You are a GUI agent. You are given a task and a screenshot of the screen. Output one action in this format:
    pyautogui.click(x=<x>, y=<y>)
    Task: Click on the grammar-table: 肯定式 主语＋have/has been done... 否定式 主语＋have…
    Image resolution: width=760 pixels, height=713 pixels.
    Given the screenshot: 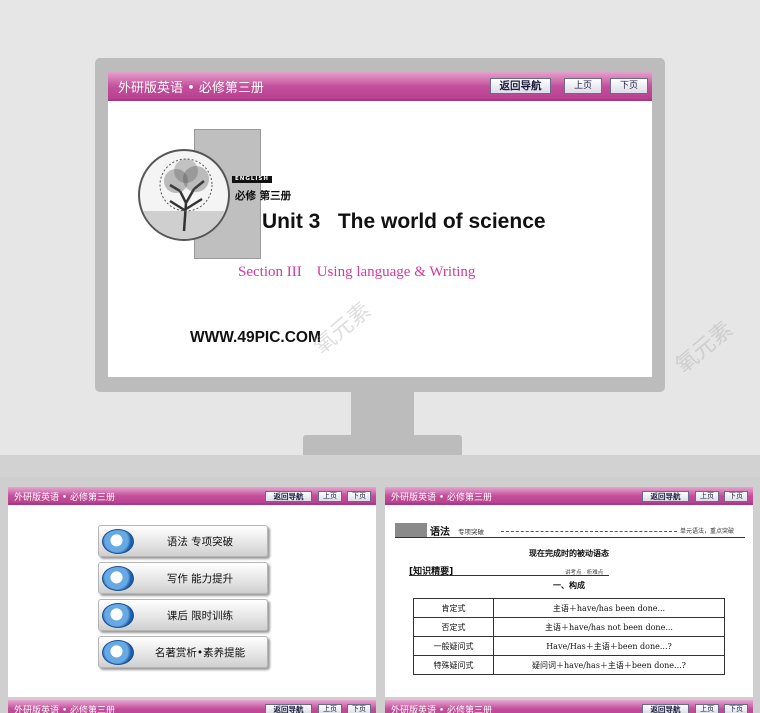 What is the action you would take?
    pyautogui.click(x=569, y=636)
    